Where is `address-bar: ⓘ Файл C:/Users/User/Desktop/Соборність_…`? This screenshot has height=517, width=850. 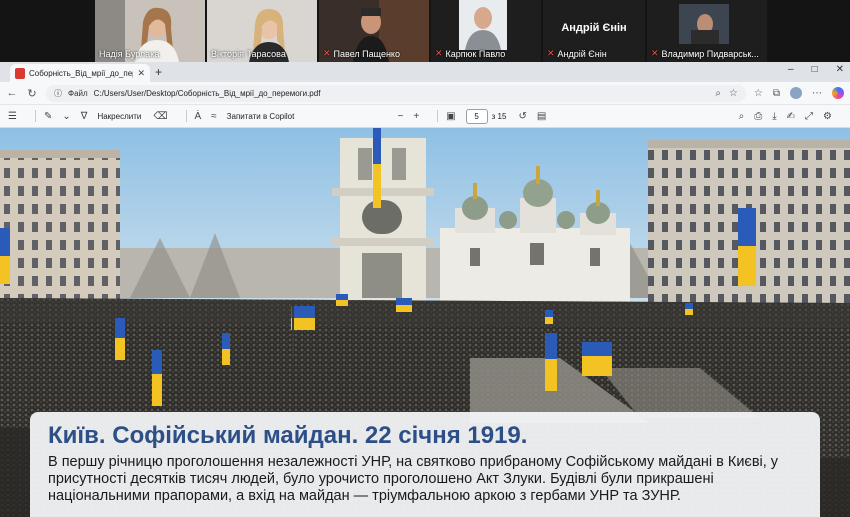
address-bar: ⓘ Файл C:/Users/User/Desktop/Соборність_… is located at coordinates (396, 93).